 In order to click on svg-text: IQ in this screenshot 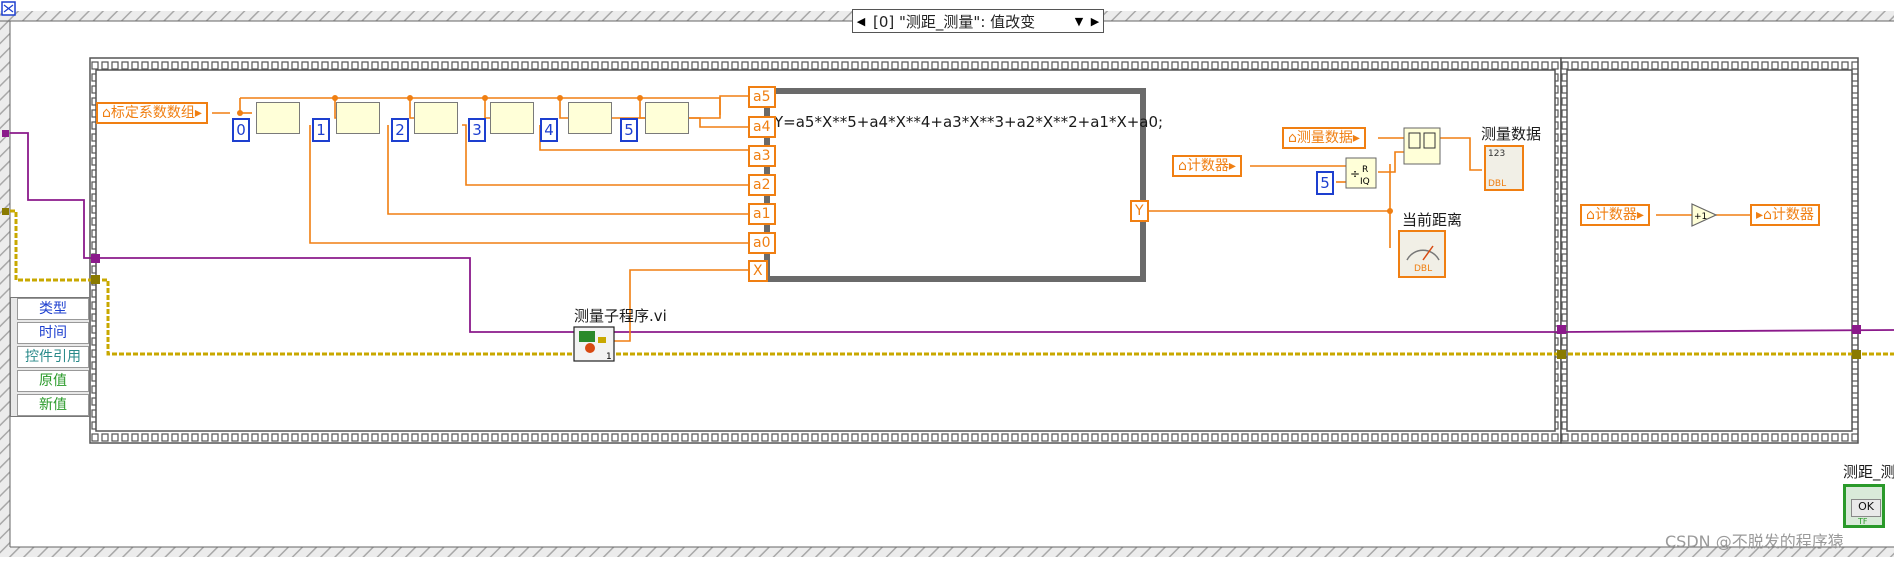, I will do `click(1365, 182)`.